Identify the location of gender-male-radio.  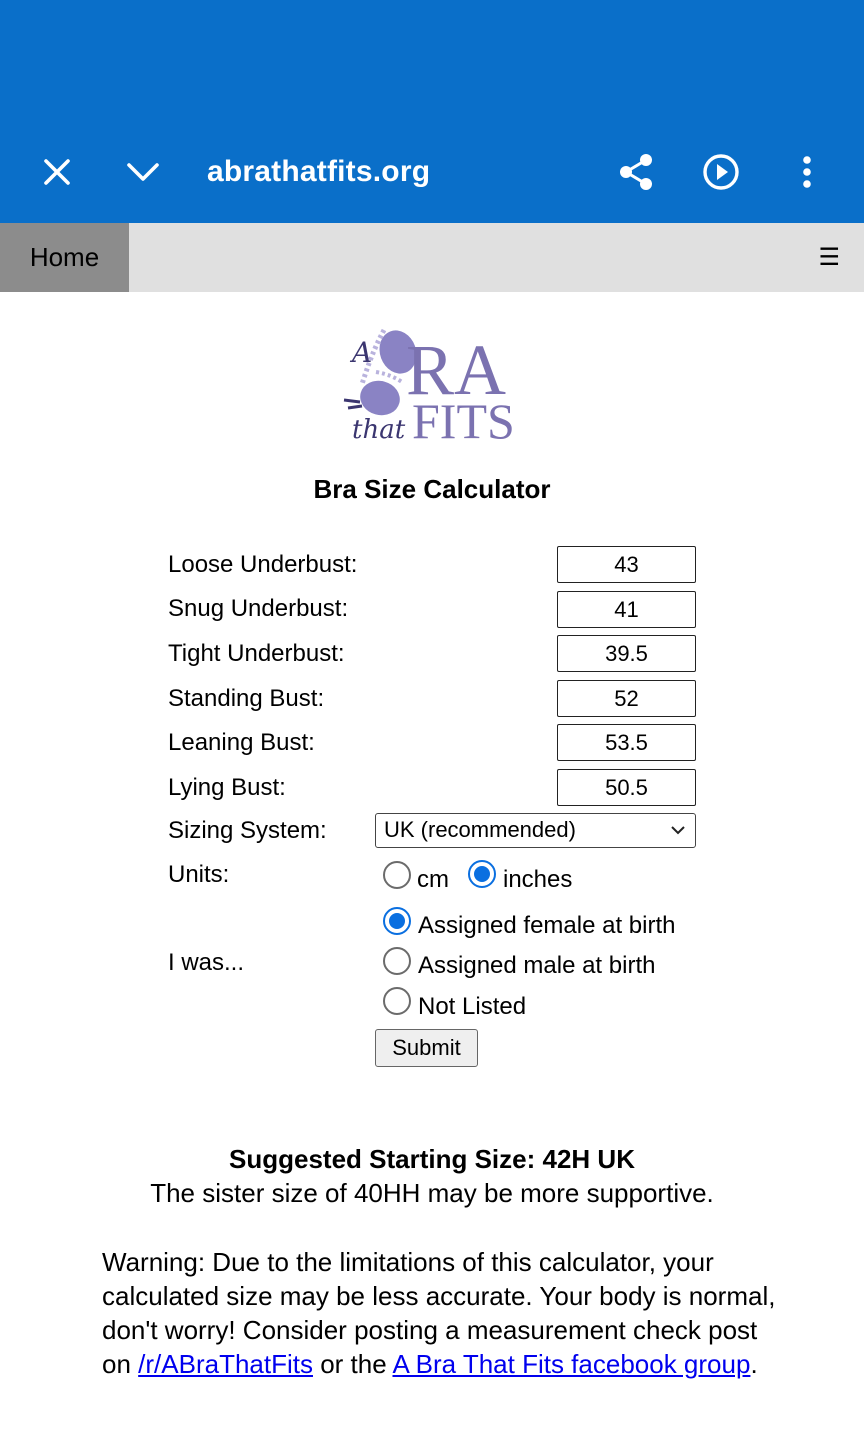
(397, 961).